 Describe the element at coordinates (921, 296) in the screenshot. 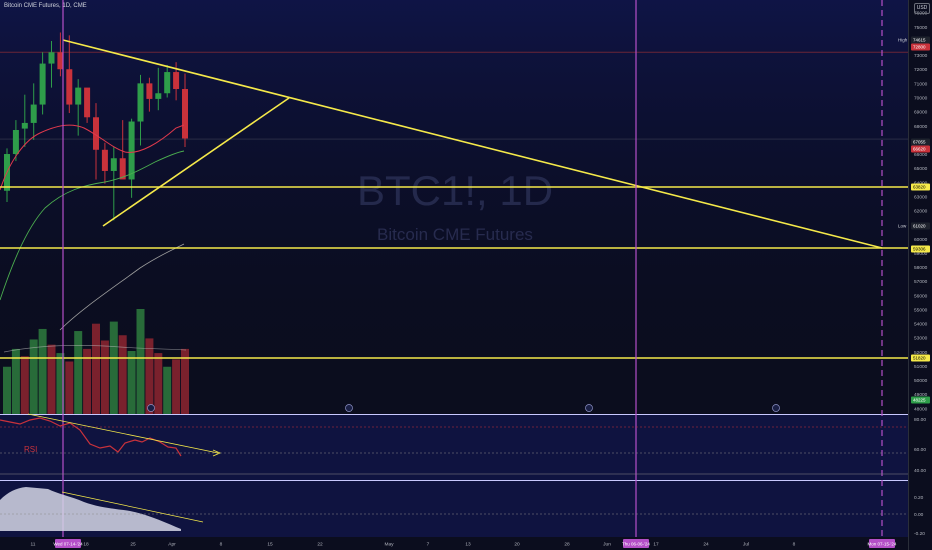

I see `price-tick-label: 56000` at that location.